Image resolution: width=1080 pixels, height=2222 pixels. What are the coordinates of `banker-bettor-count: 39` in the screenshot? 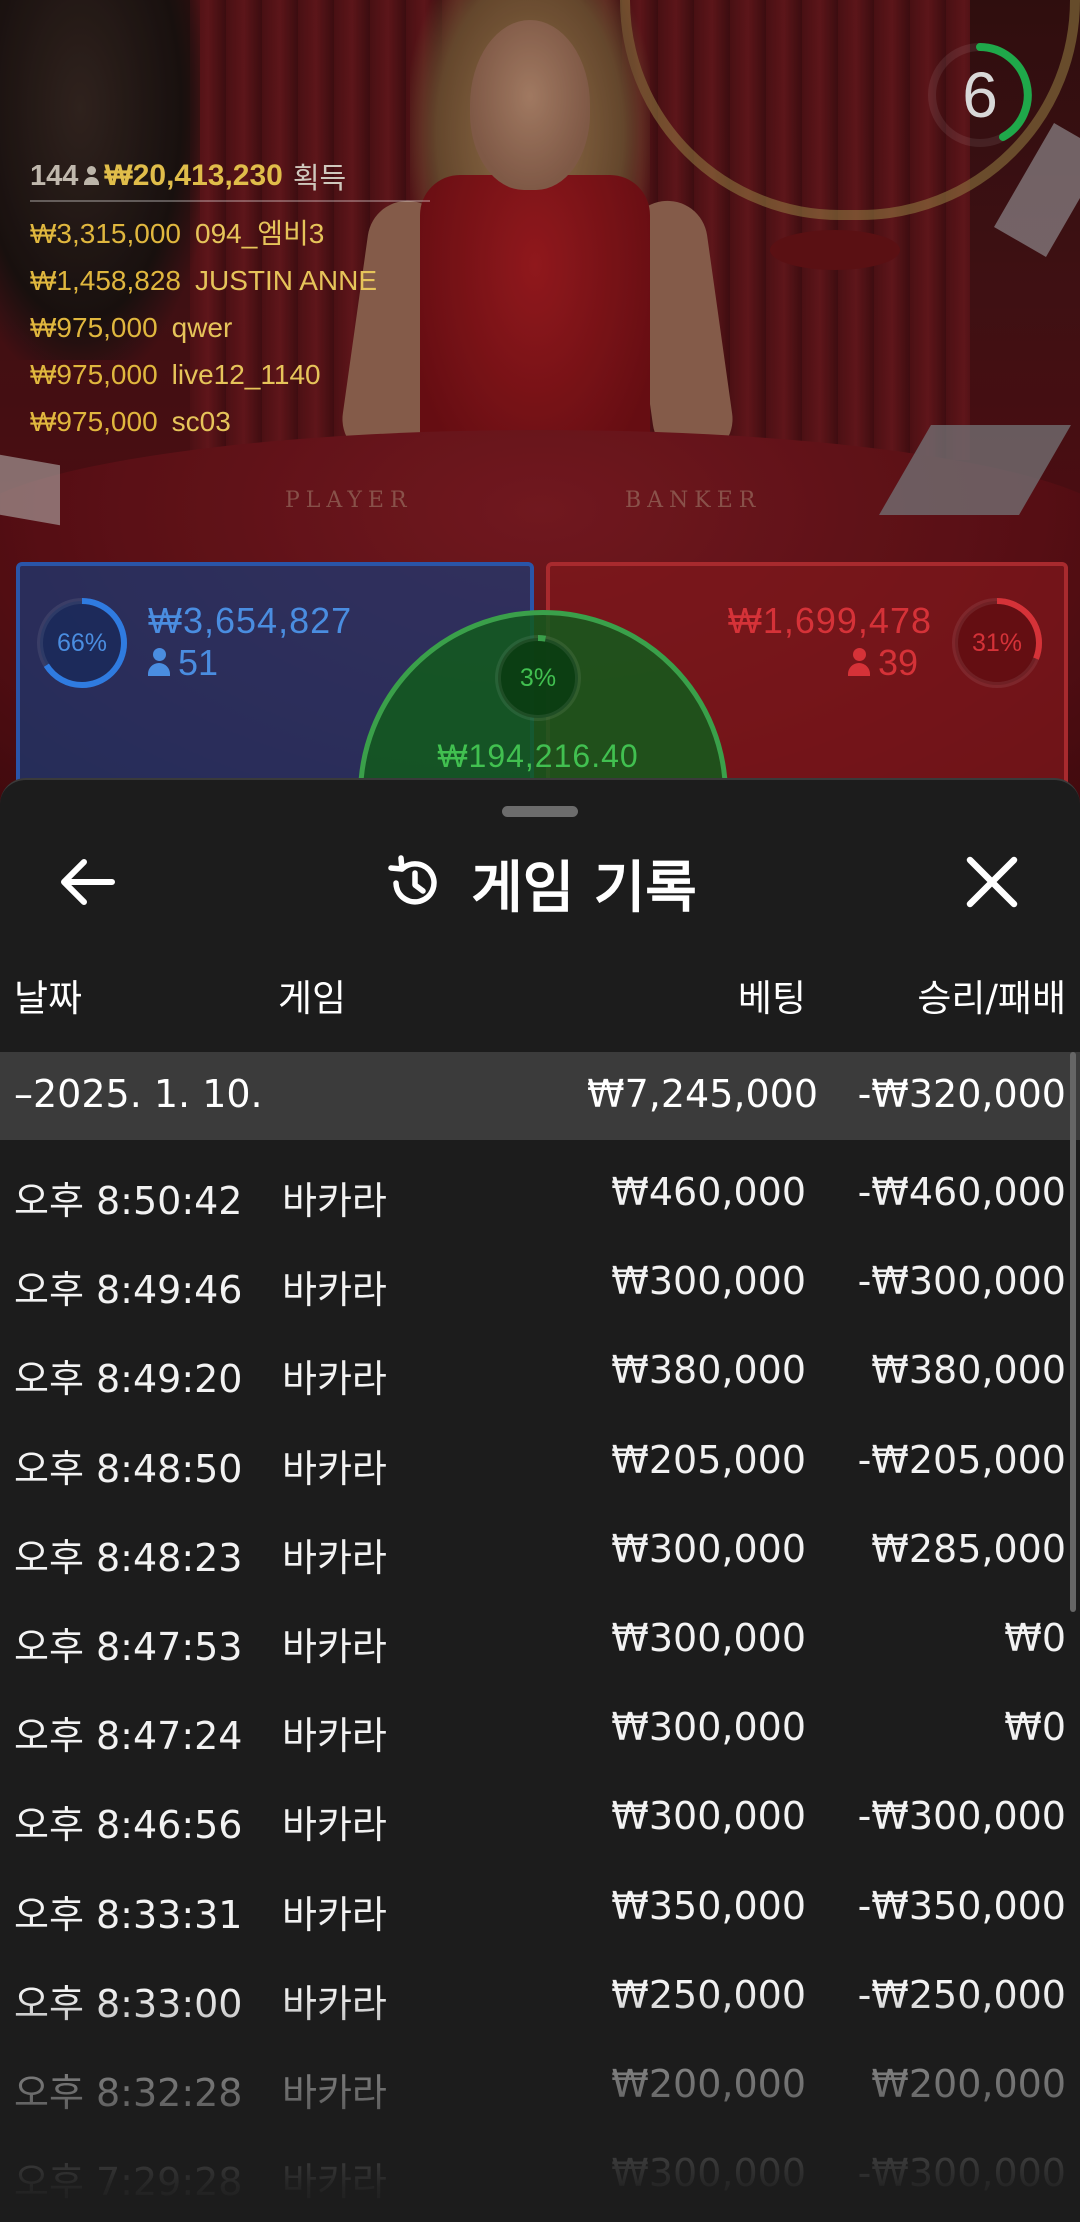 It's located at (883, 663).